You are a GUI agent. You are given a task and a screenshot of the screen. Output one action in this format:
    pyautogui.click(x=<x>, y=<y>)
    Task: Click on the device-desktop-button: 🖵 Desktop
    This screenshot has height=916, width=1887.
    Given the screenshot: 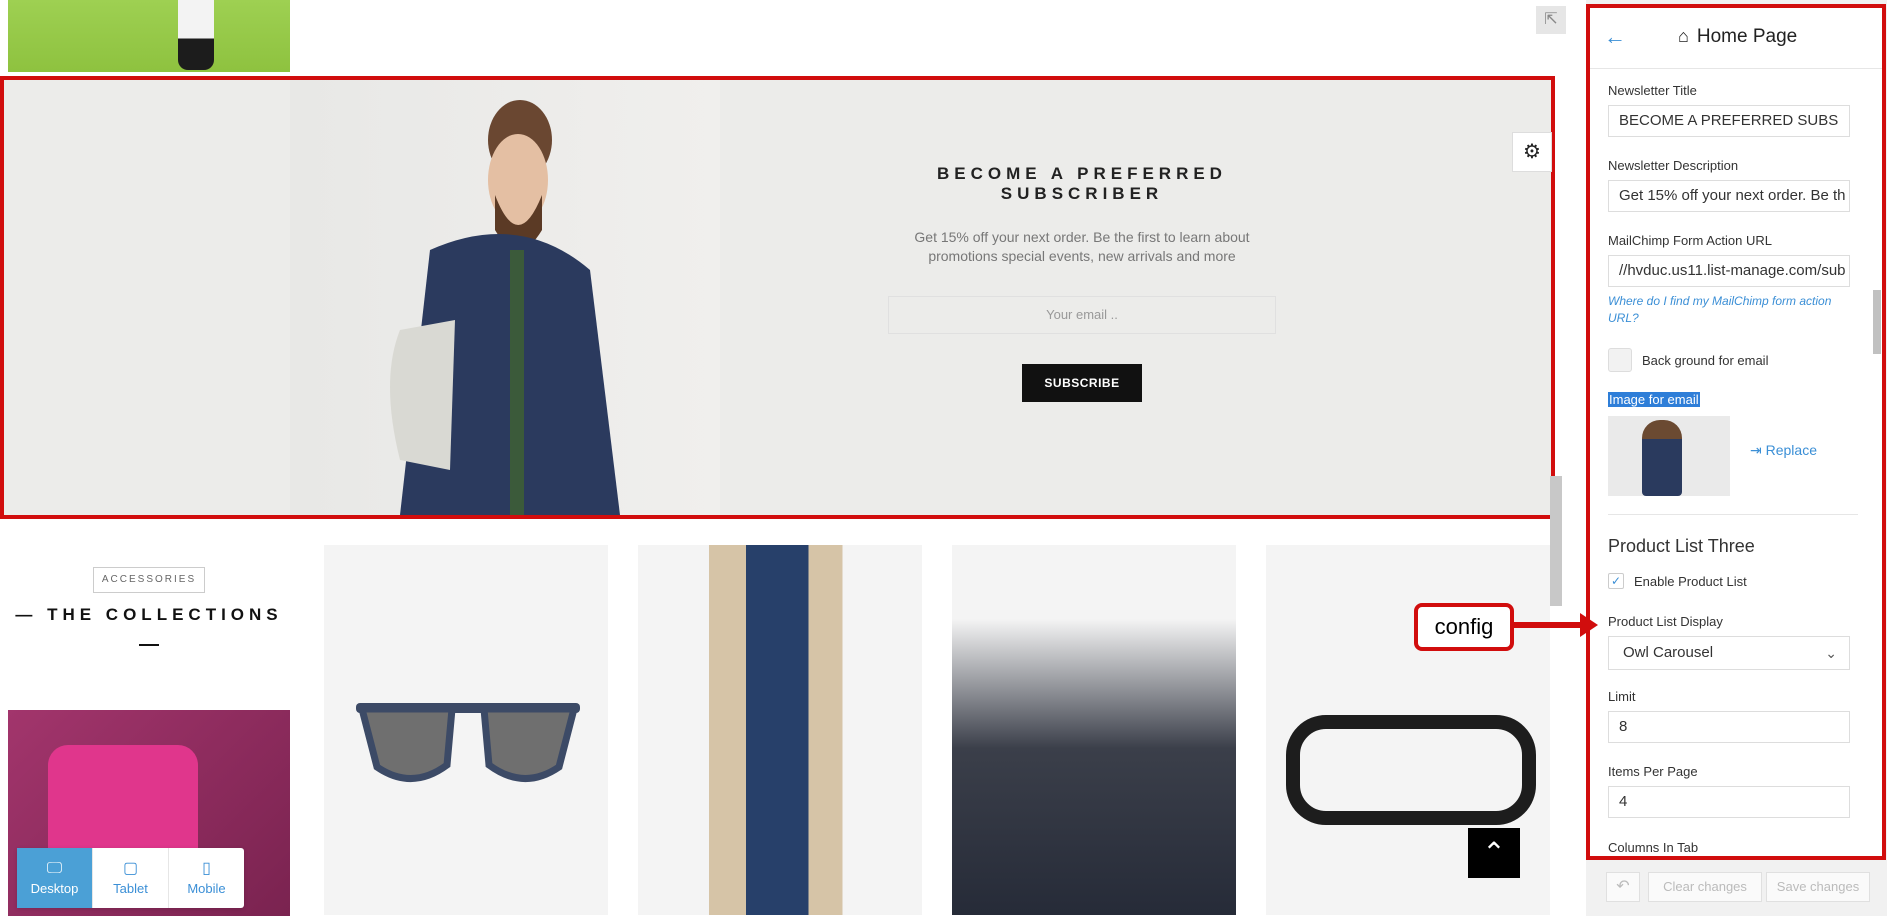 What is the action you would take?
    pyautogui.click(x=55, y=878)
    